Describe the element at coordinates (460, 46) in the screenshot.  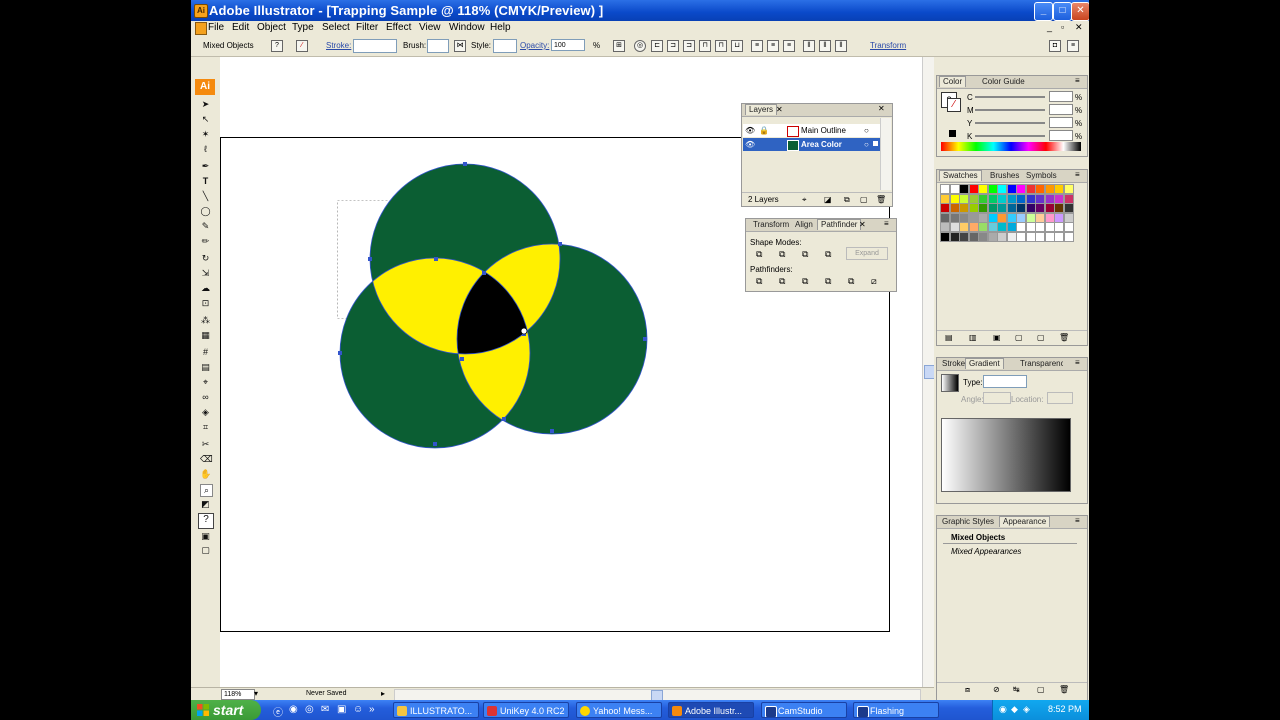
I see `brush-options-icon: ⋈` at that location.